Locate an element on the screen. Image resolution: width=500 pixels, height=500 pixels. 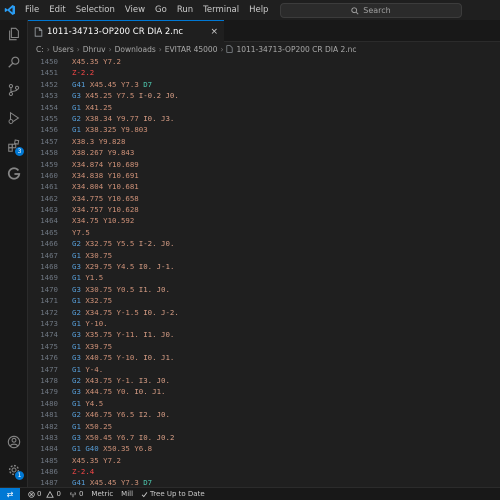
code-line: 1479 G3 X44.75 Y0. I0. J1. is located at coordinates (264, 391).